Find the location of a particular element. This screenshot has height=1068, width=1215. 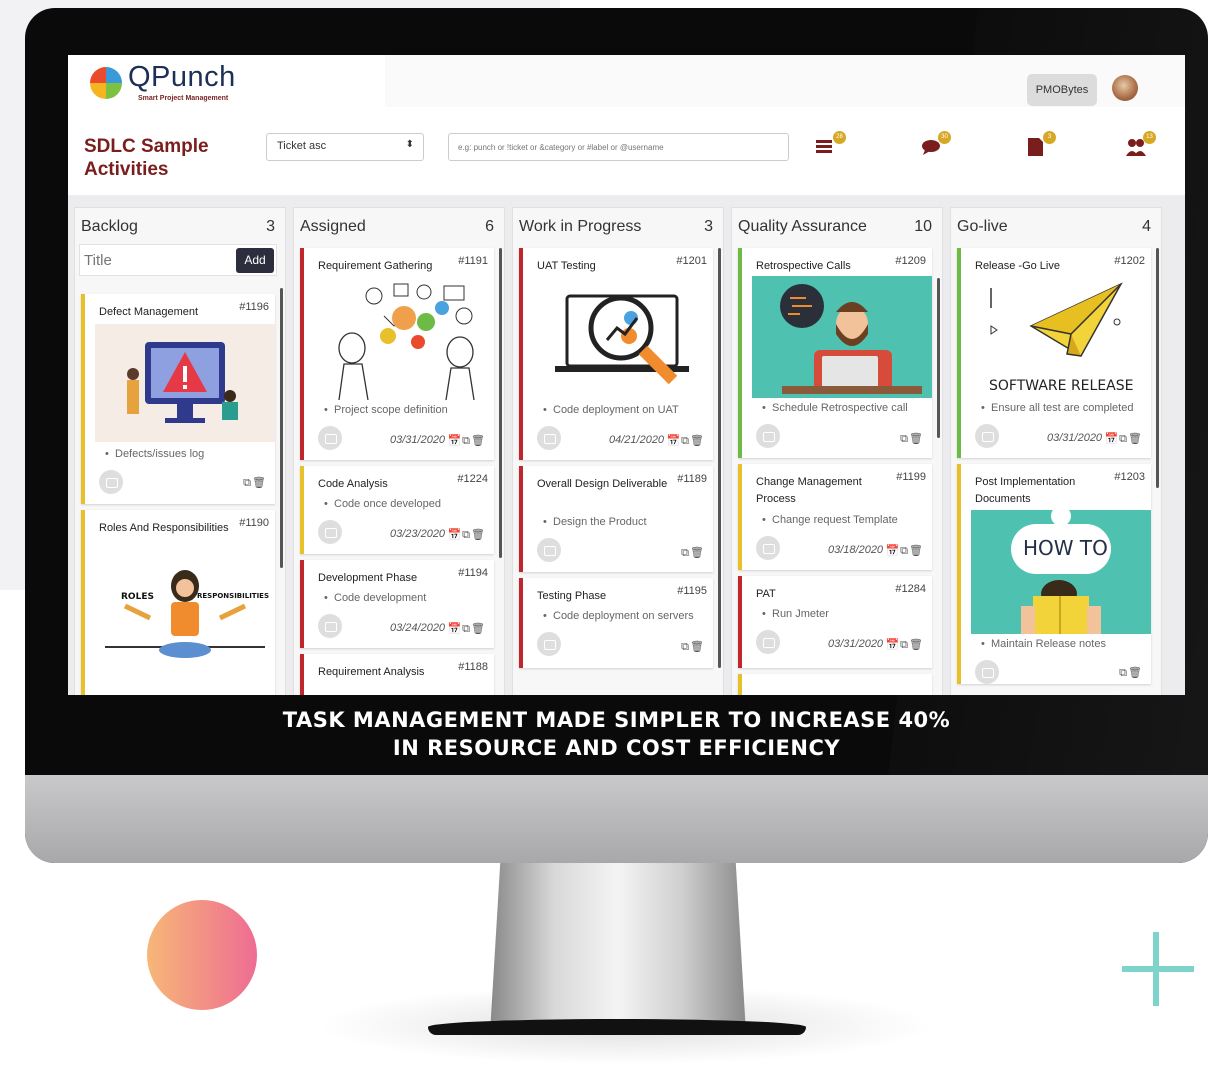

top-bar: QPunch Smart Project Management PMOBytes is located at coordinates (626, 81).